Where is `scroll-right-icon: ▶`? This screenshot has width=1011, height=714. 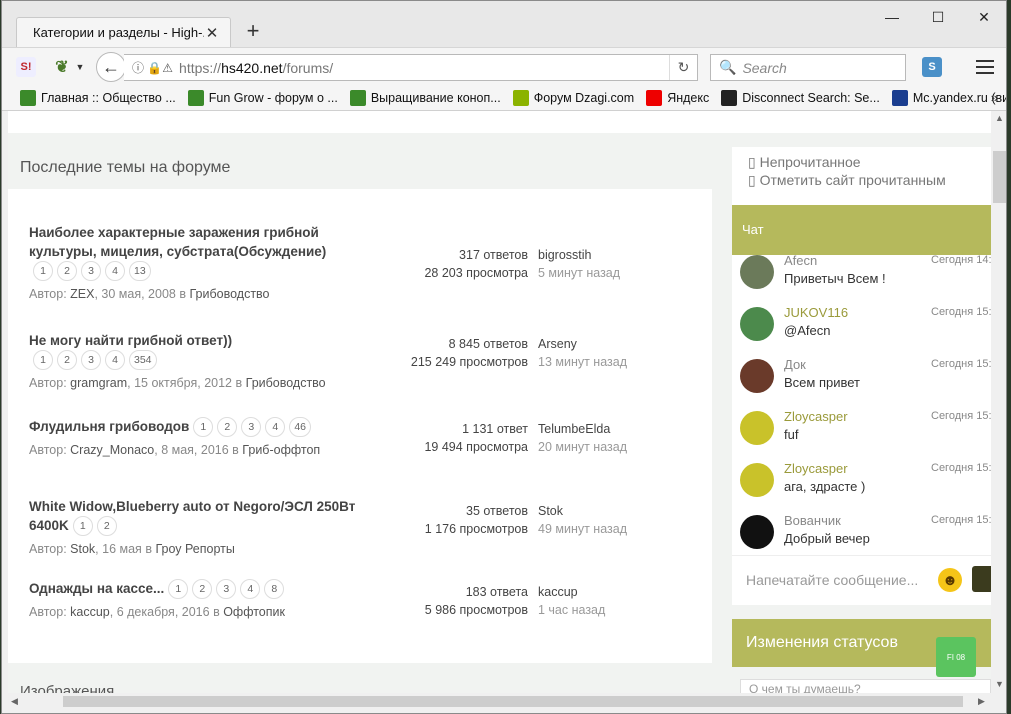 scroll-right-icon: ▶ is located at coordinates (981, 701).